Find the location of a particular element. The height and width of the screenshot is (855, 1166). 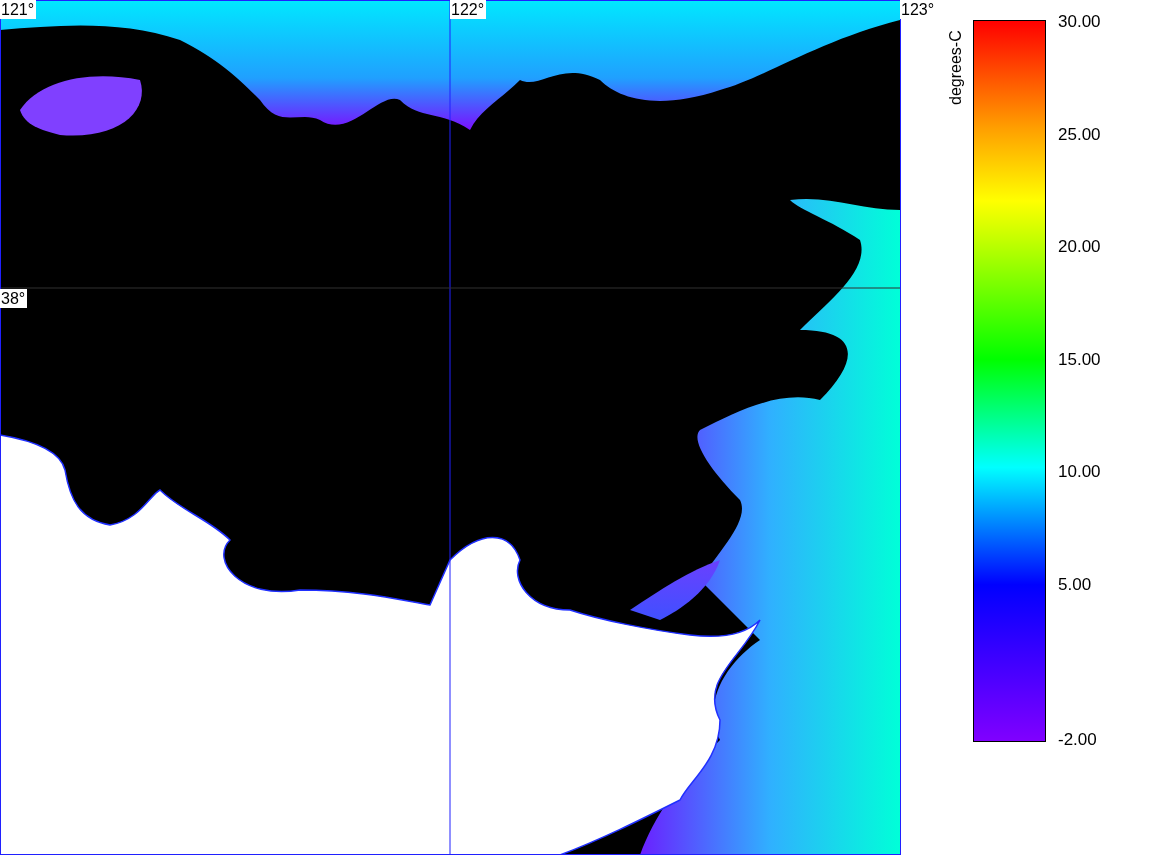

longitude-label: 121° is located at coordinates (18, 9).